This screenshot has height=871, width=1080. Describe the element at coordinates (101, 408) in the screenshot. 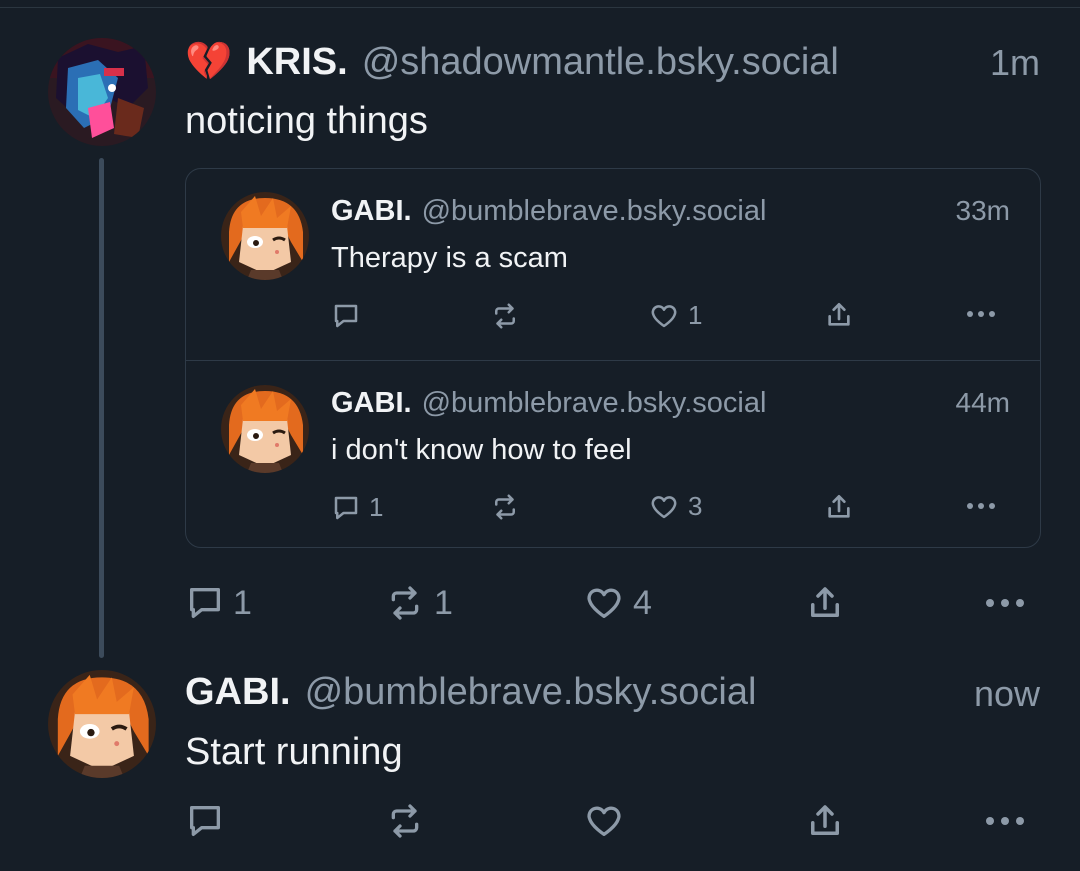

I see `thread-connector-line` at that location.